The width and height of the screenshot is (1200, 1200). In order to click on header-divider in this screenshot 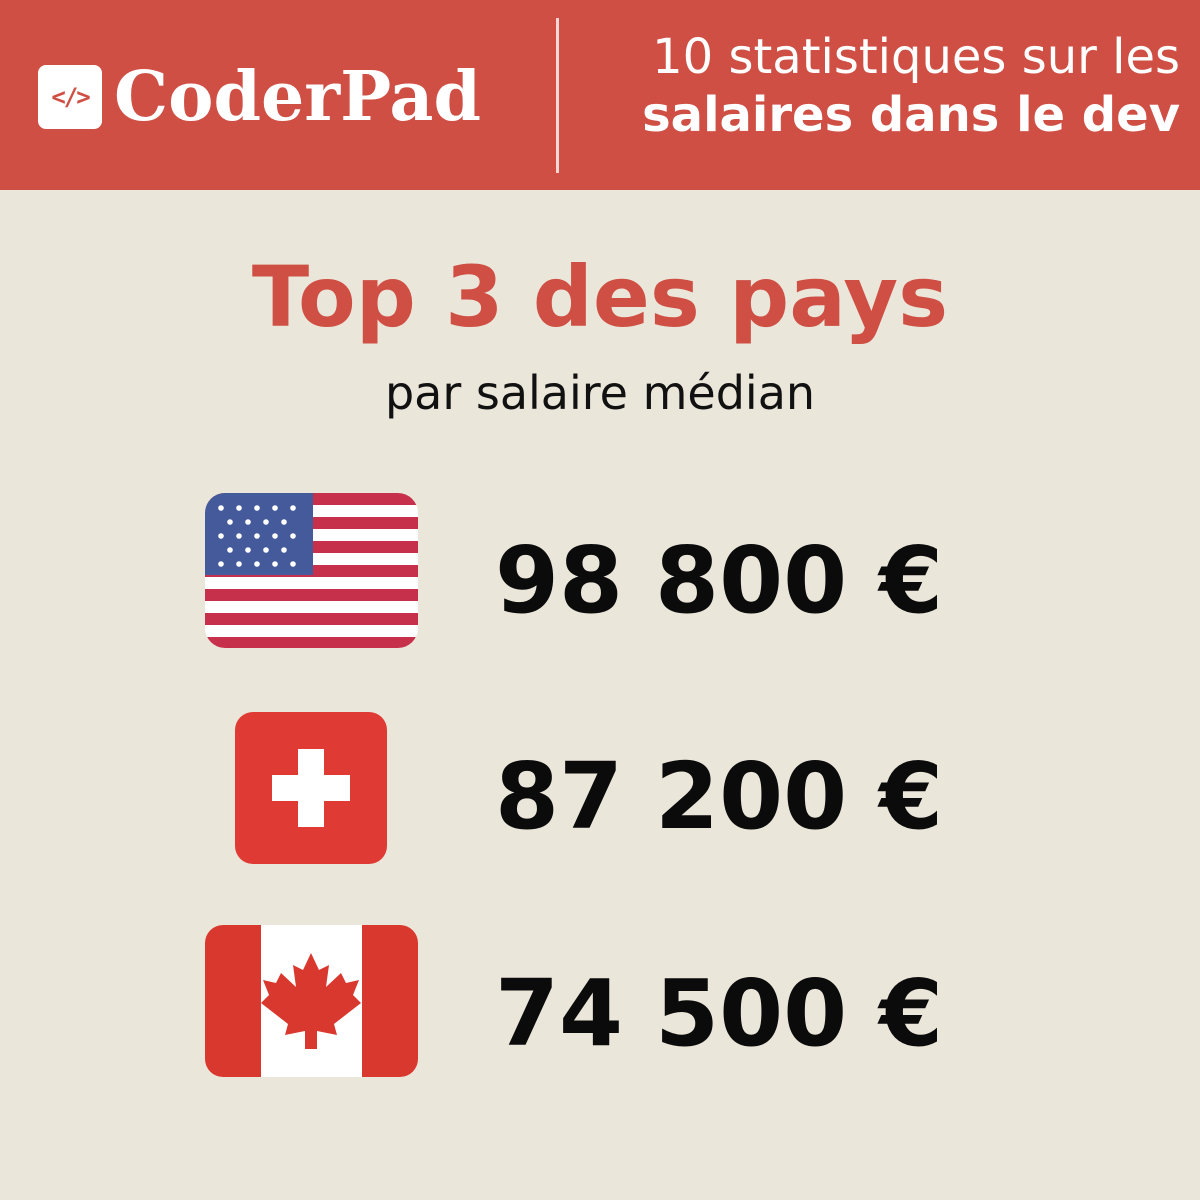, I will do `click(557, 95)`.